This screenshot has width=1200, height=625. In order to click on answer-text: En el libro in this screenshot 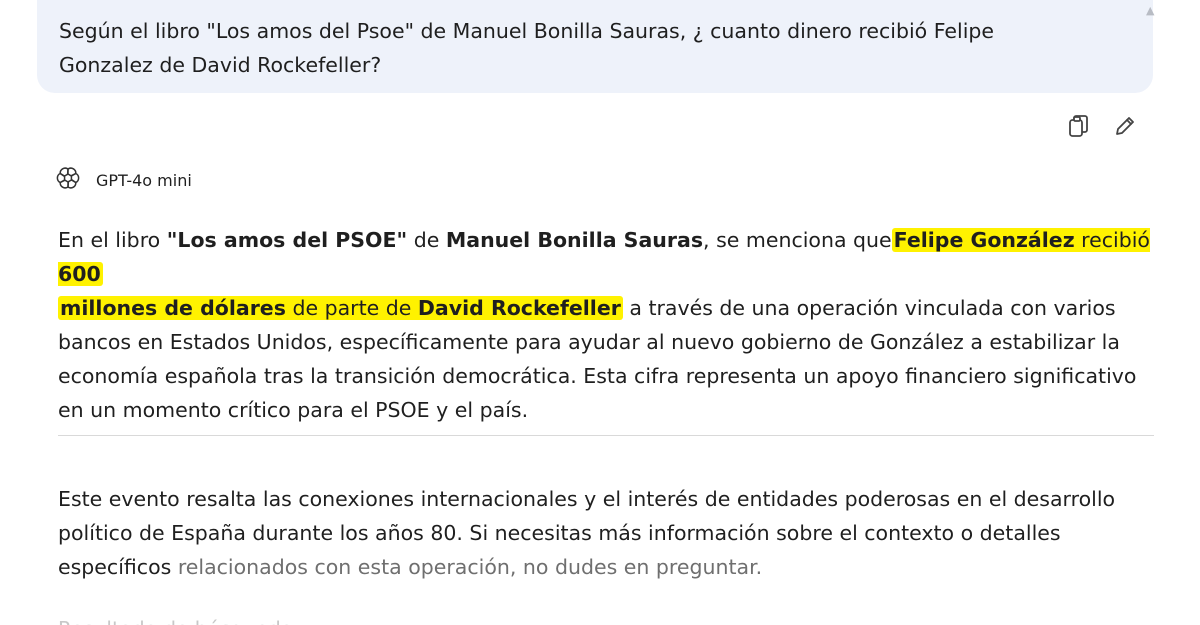, I will do `click(112, 240)`.